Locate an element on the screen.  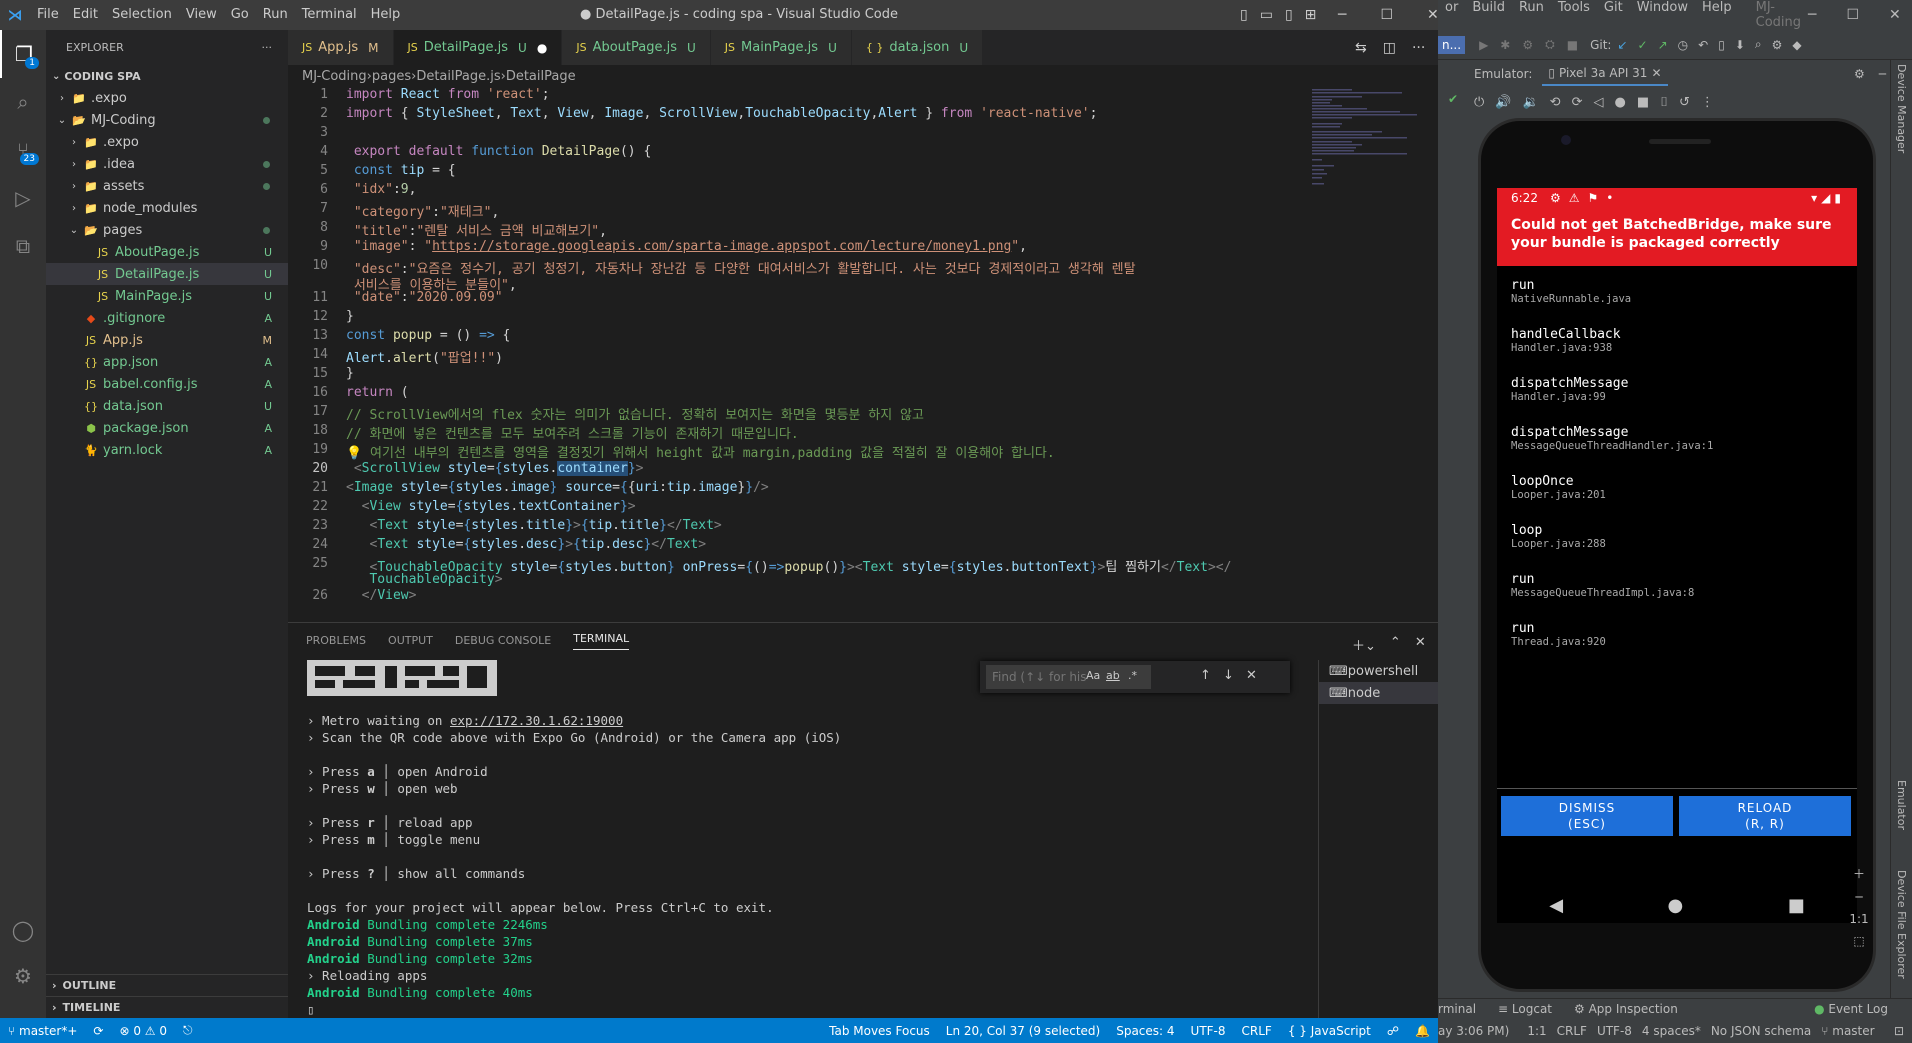
timeline-section: › TIMELINE is located at coordinates (167, 1007).